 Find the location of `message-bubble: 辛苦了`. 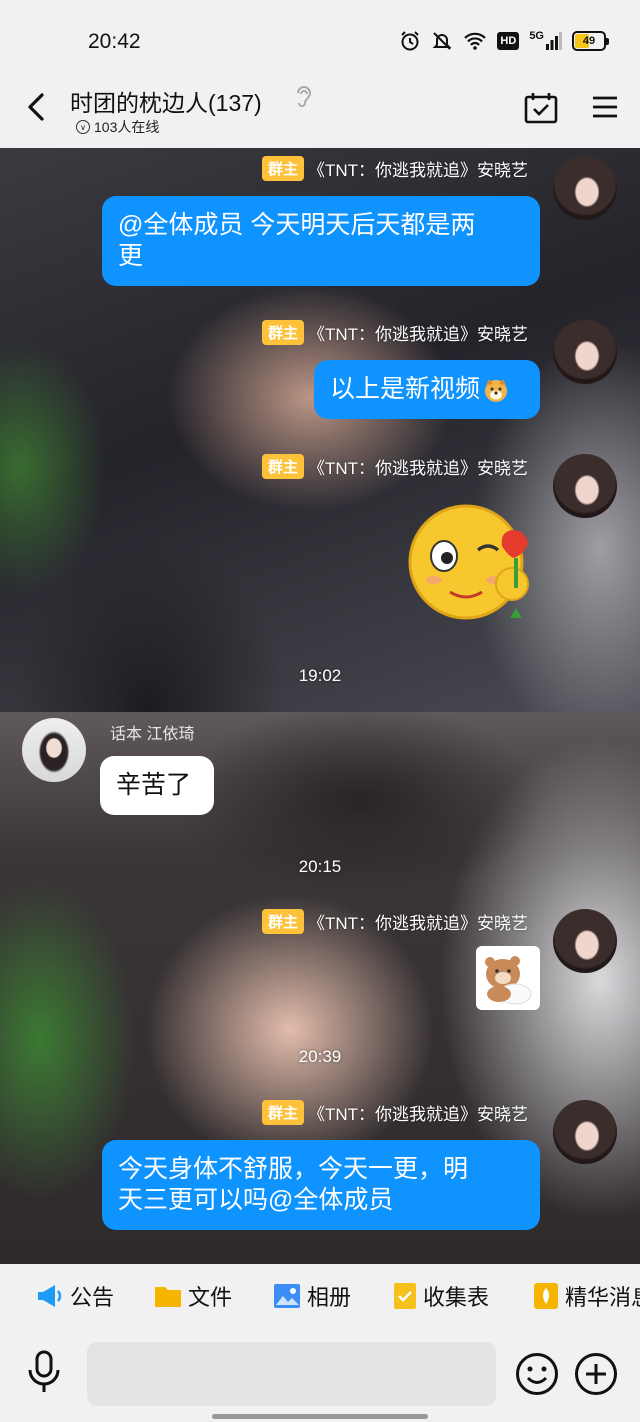

message-bubble: 辛苦了 is located at coordinates (157, 785).